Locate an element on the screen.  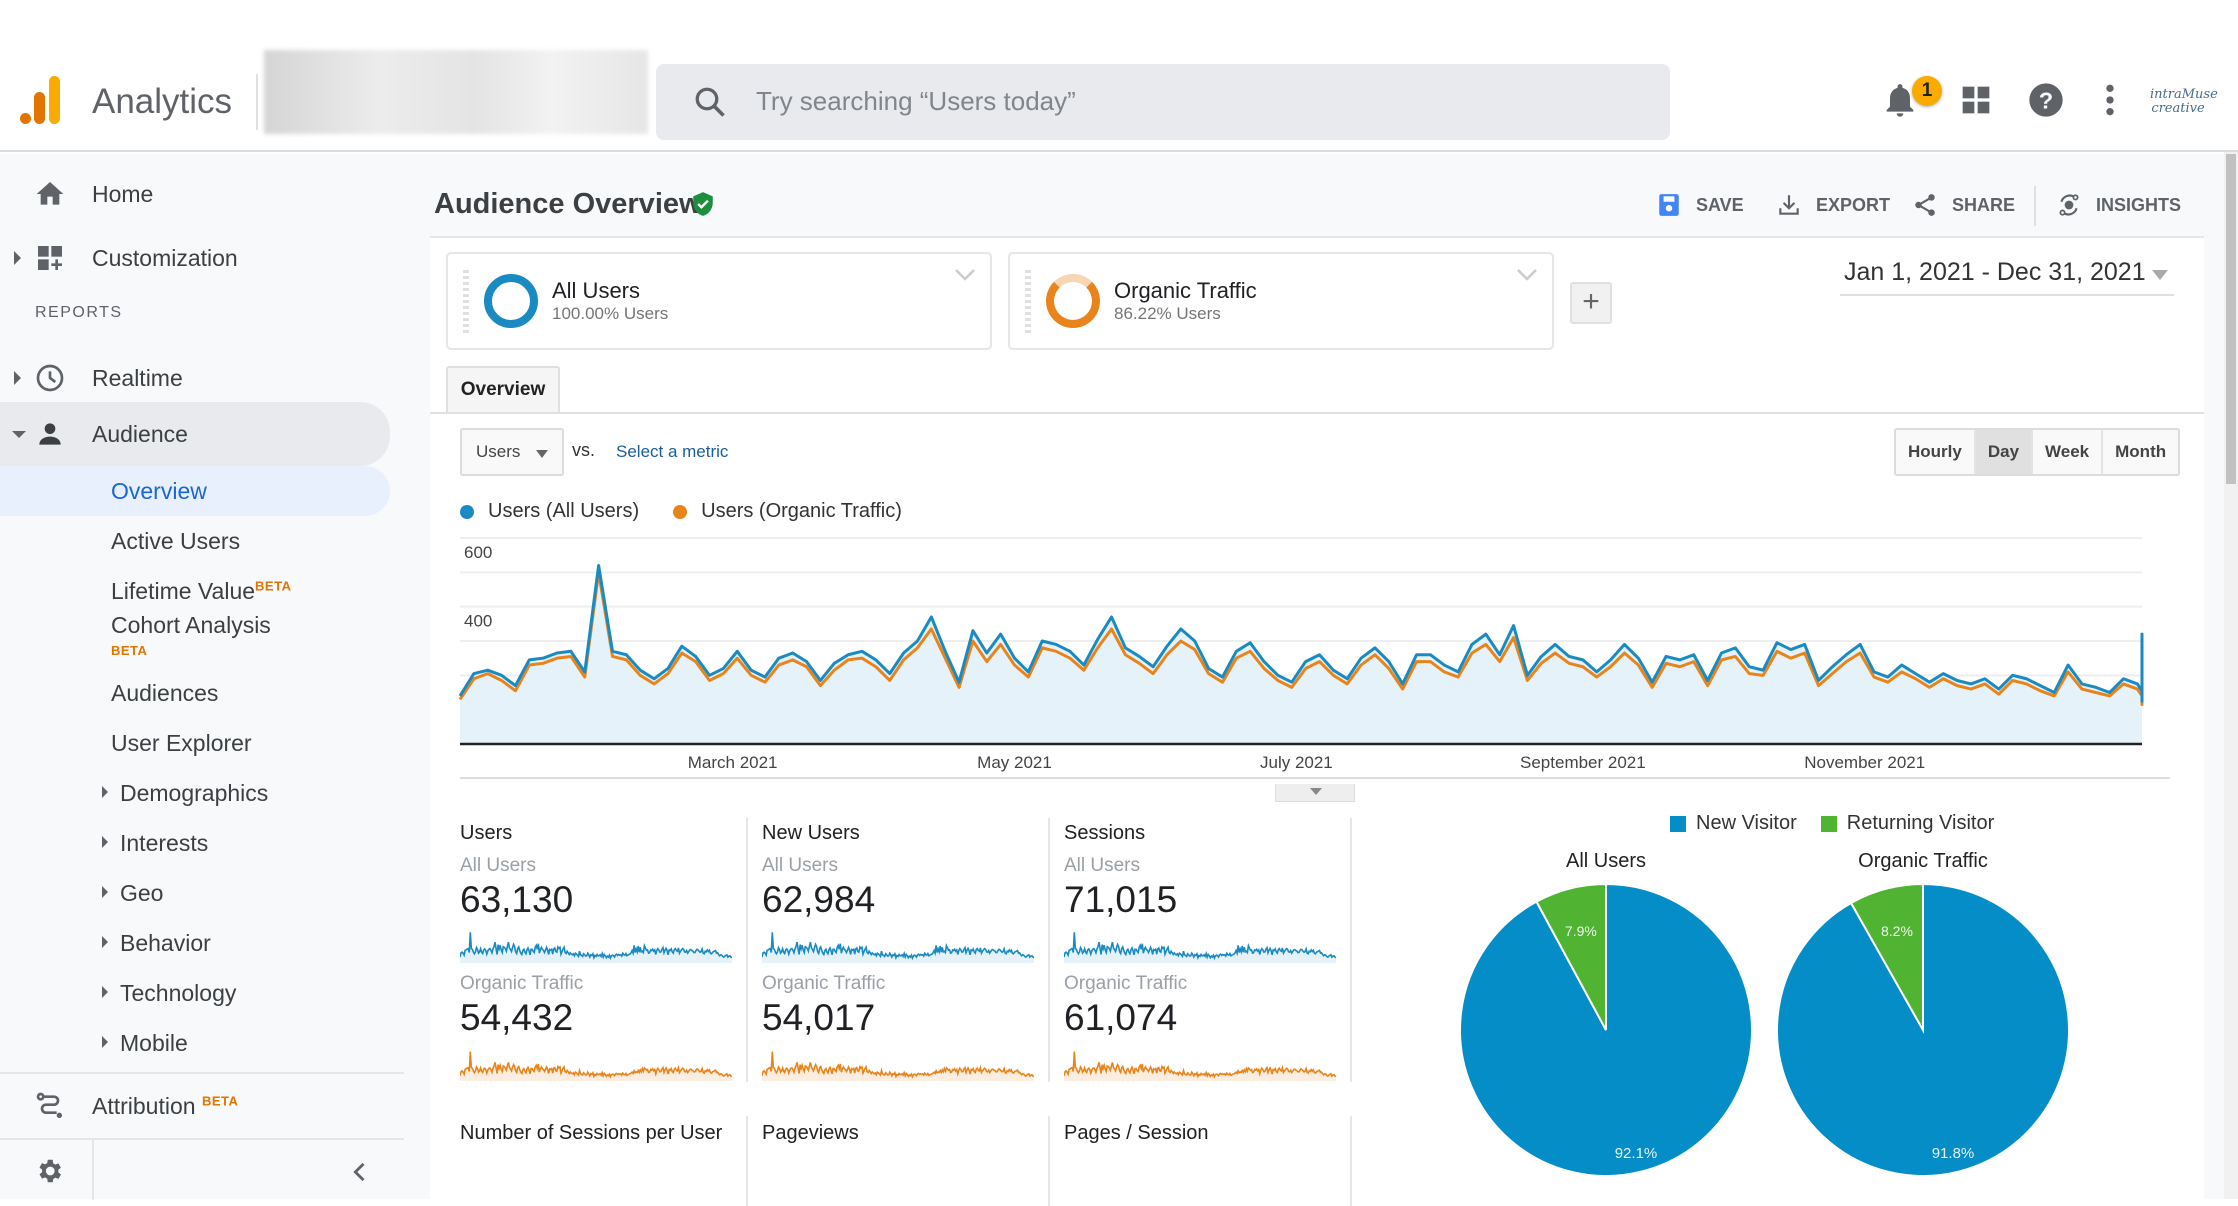
sidebar-item-interests: Interests is located at coordinates (195, 843).